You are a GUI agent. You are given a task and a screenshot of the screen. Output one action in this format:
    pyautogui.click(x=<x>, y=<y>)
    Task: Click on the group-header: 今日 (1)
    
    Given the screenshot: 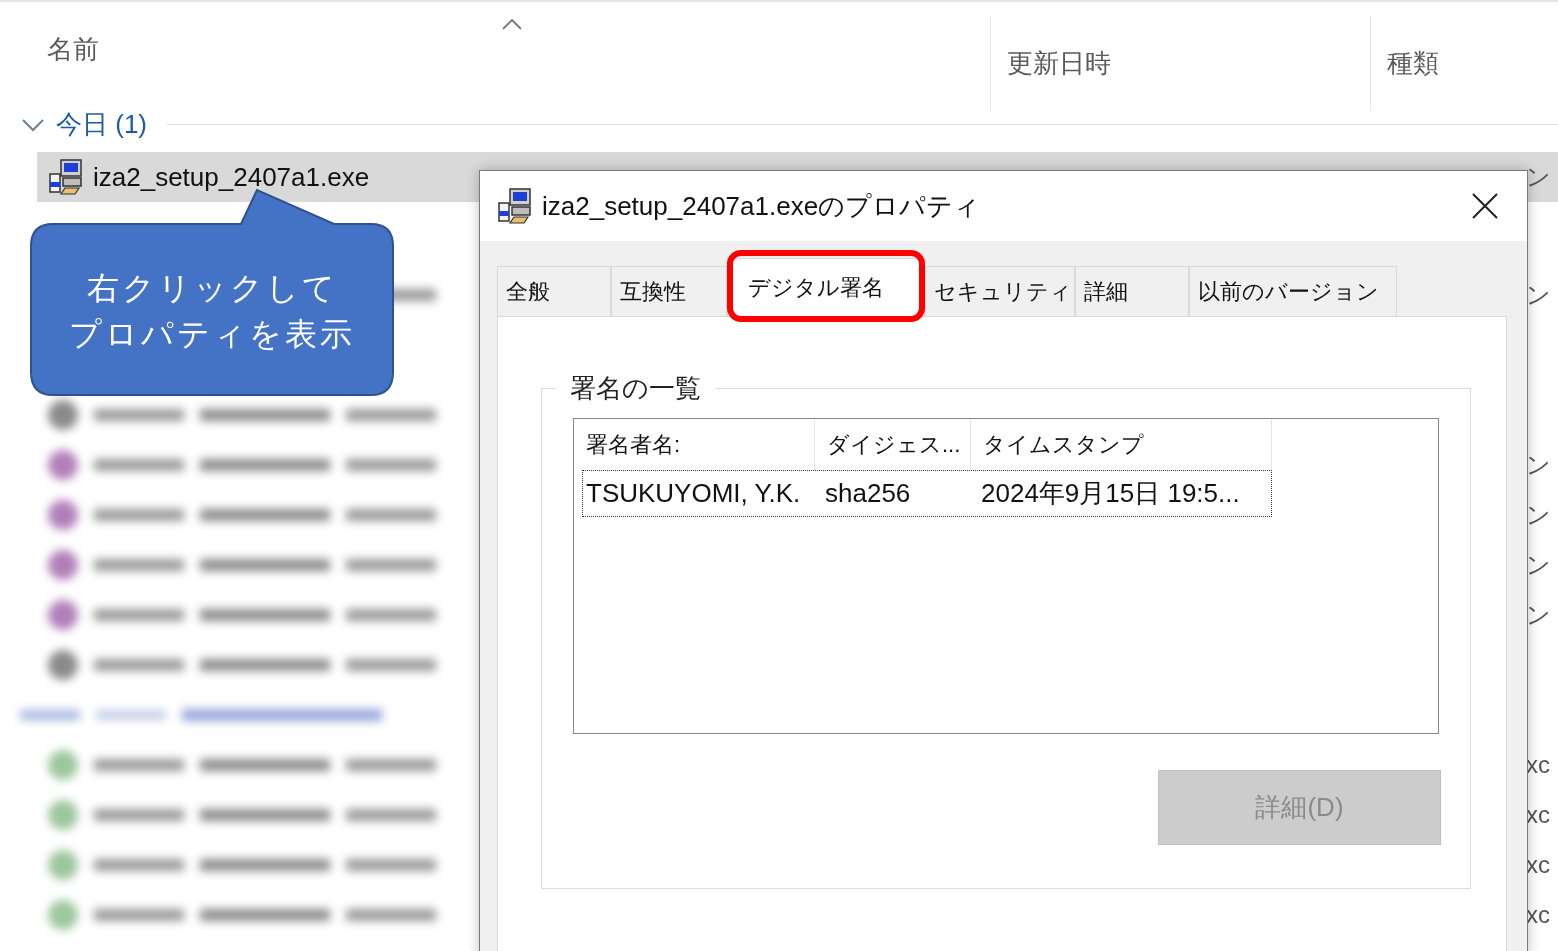 What is the action you would take?
    pyautogui.click(x=101, y=124)
    